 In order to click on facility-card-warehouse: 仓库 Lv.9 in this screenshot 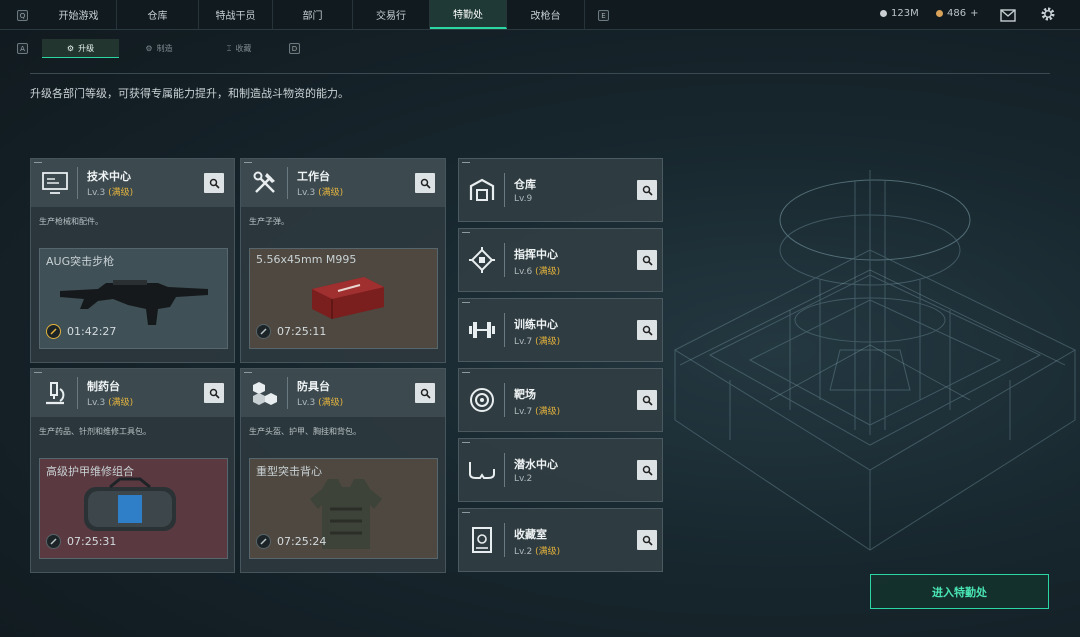, I will do `click(560, 190)`.